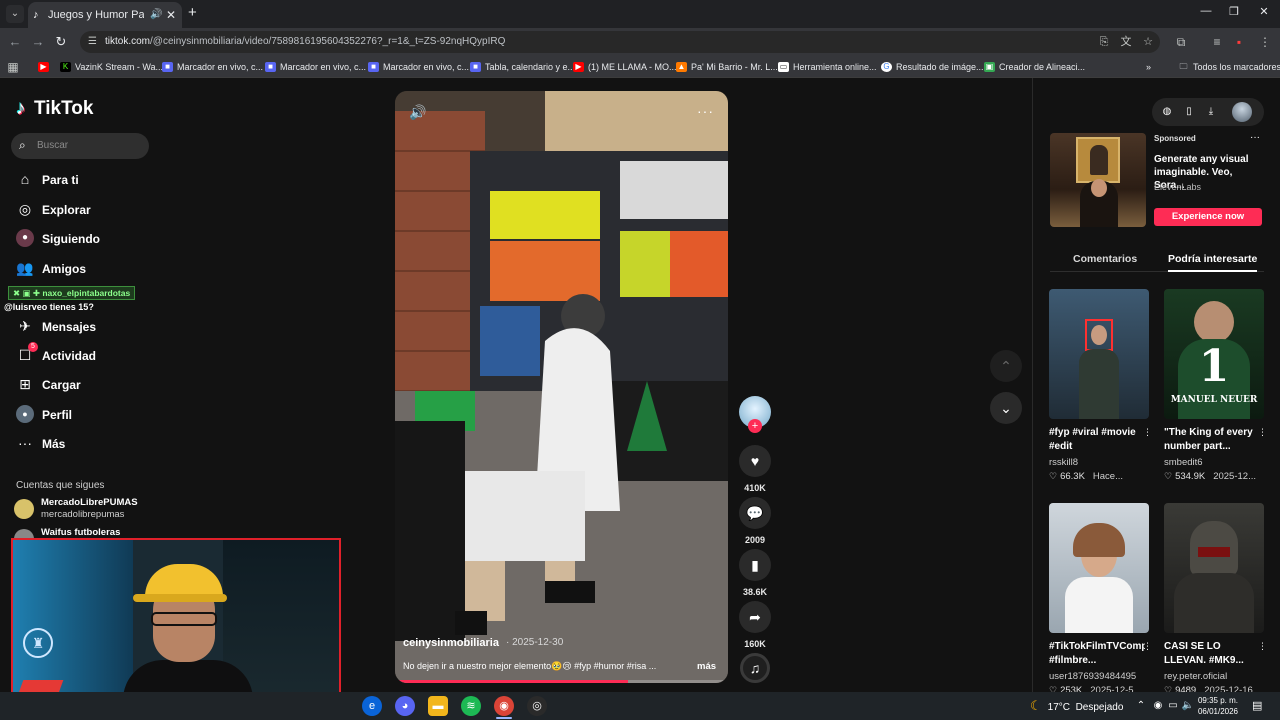 The width and height of the screenshot is (1280, 720). What do you see at coordinates (1006, 408) in the screenshot?
I see `next-video-chevron-down-icon: ⌄` at bounding box center [1006, 408].